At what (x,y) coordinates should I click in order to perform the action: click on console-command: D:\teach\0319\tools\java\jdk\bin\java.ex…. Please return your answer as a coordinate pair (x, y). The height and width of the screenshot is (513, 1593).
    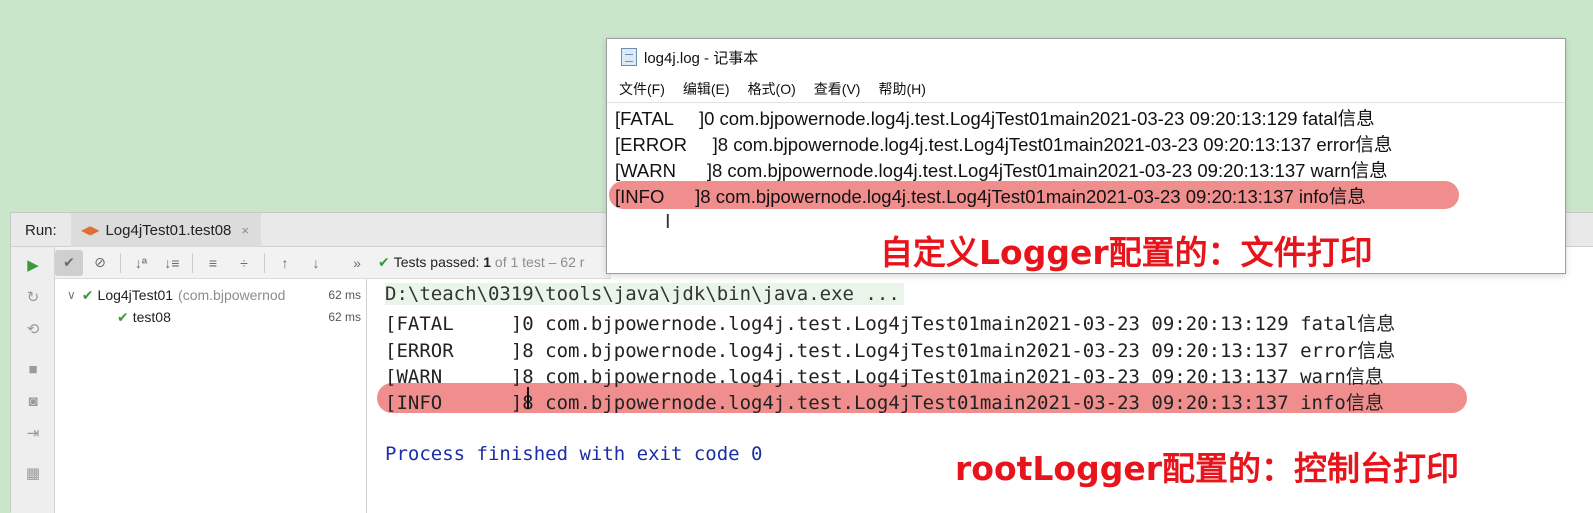
    Looking at the image, I should click on (644, 294).